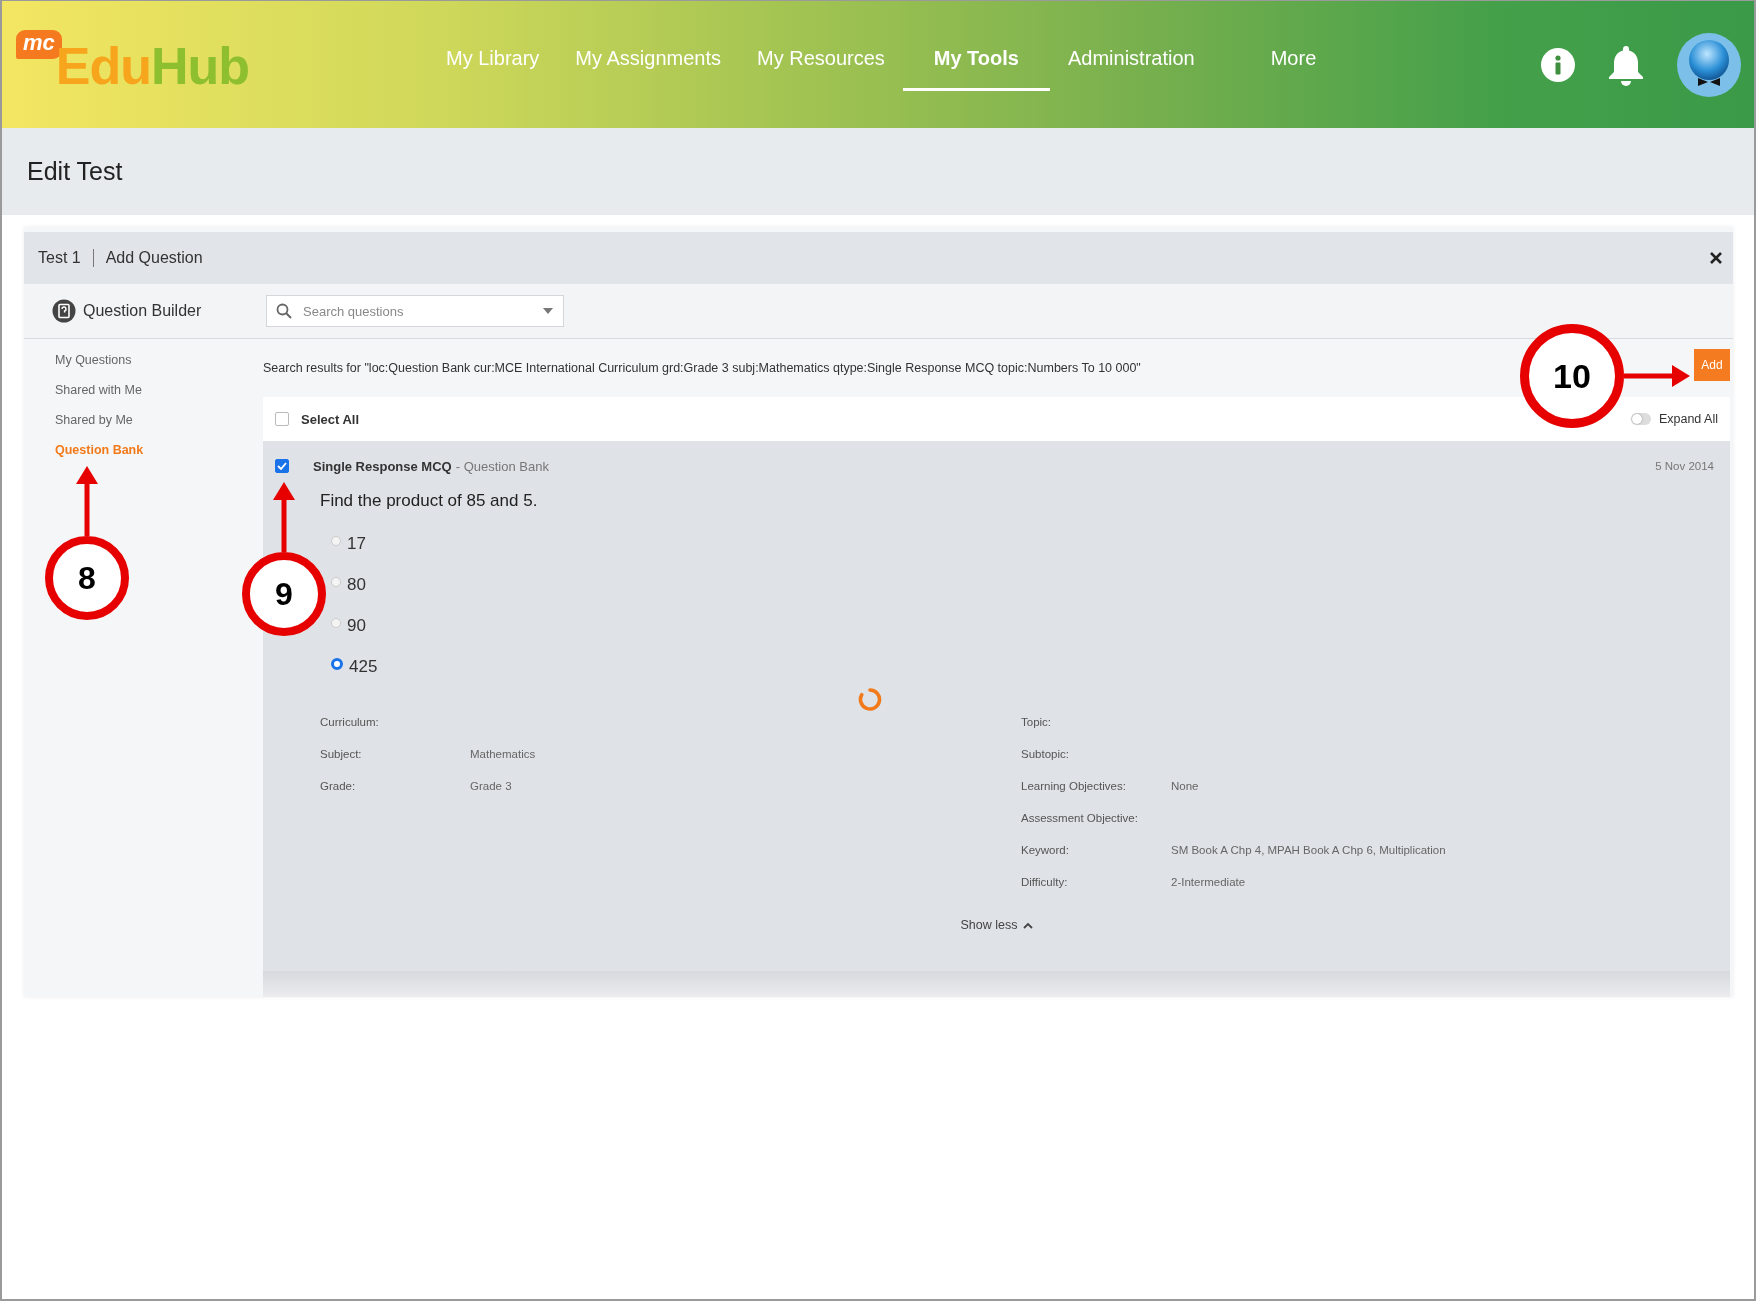  Describe the element at coordinates (1080, 817) in the screenshot. I see `metadata-label: Assessment Objective:` at that location.